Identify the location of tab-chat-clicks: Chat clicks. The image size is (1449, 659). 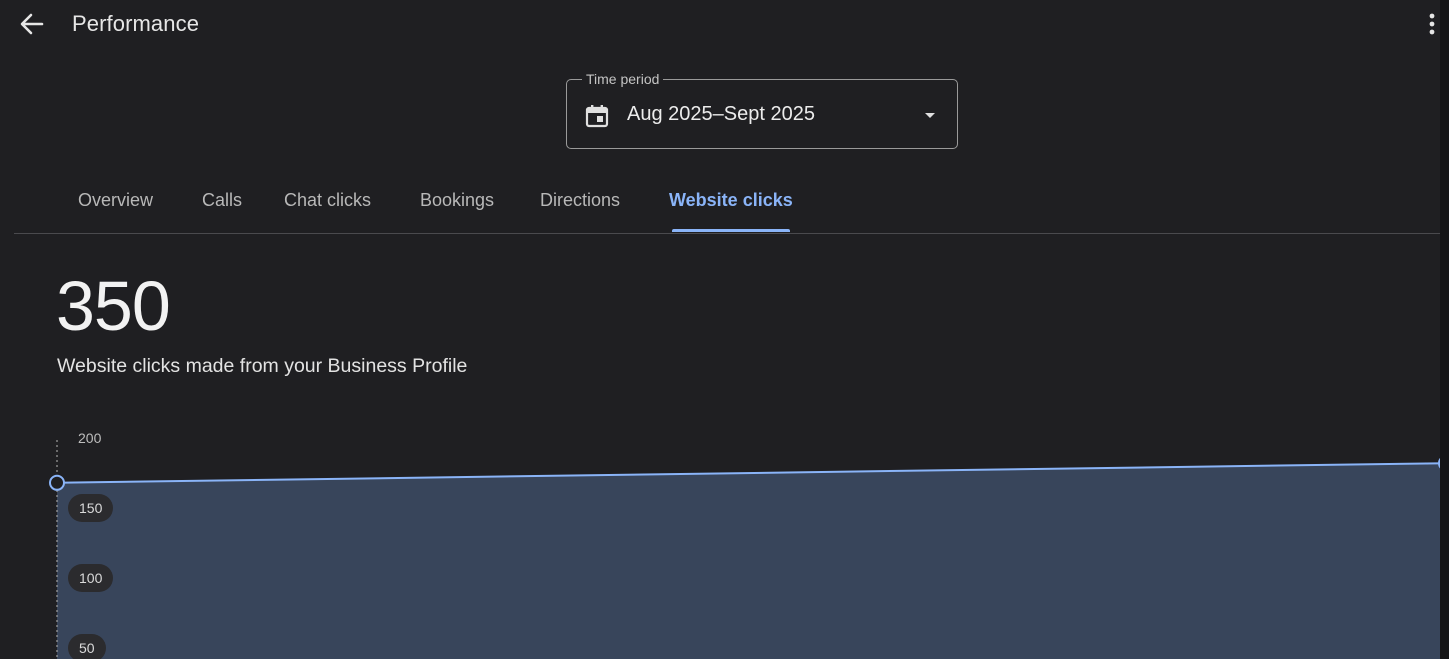
(327, 200).